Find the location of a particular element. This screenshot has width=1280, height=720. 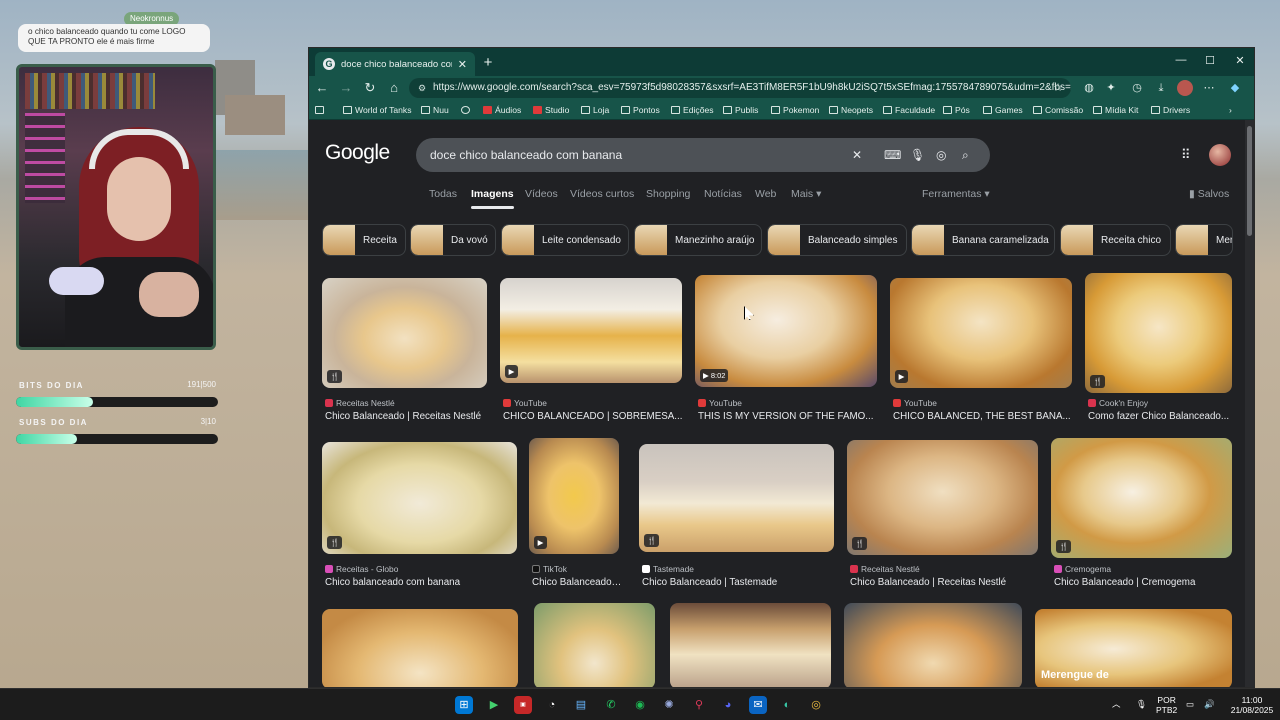

close-window-button: ✕ is located at coordinates (1240, 60).